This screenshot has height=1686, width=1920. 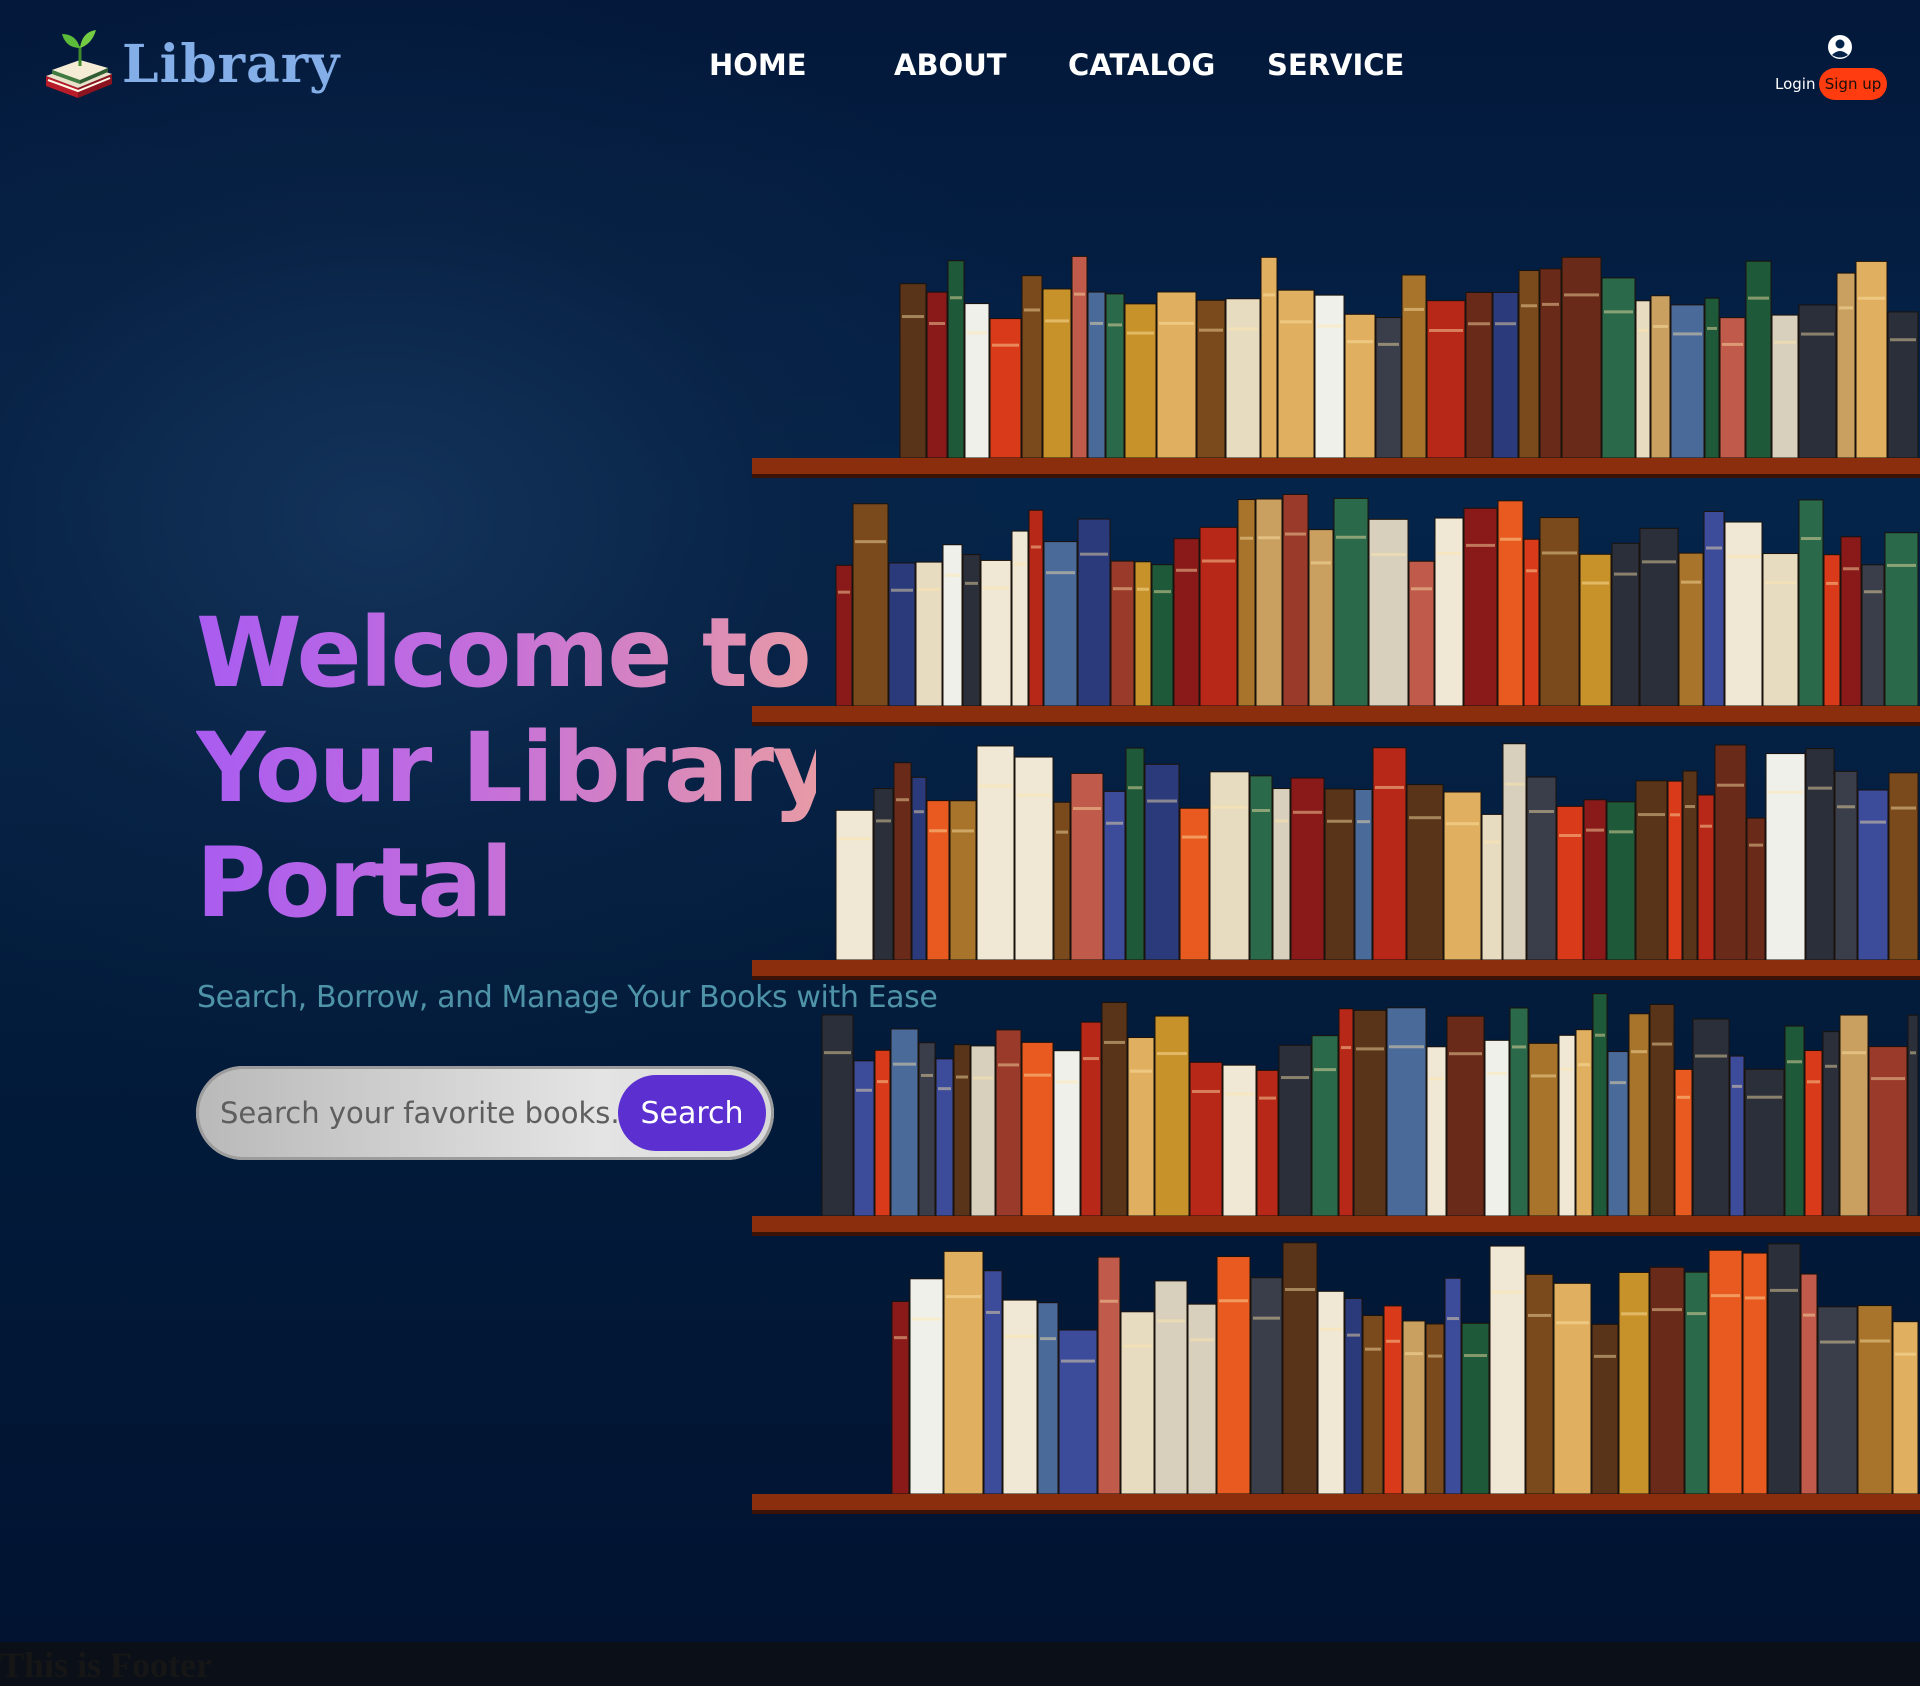 I want to click on search-input, so click(x=420, y=1113).